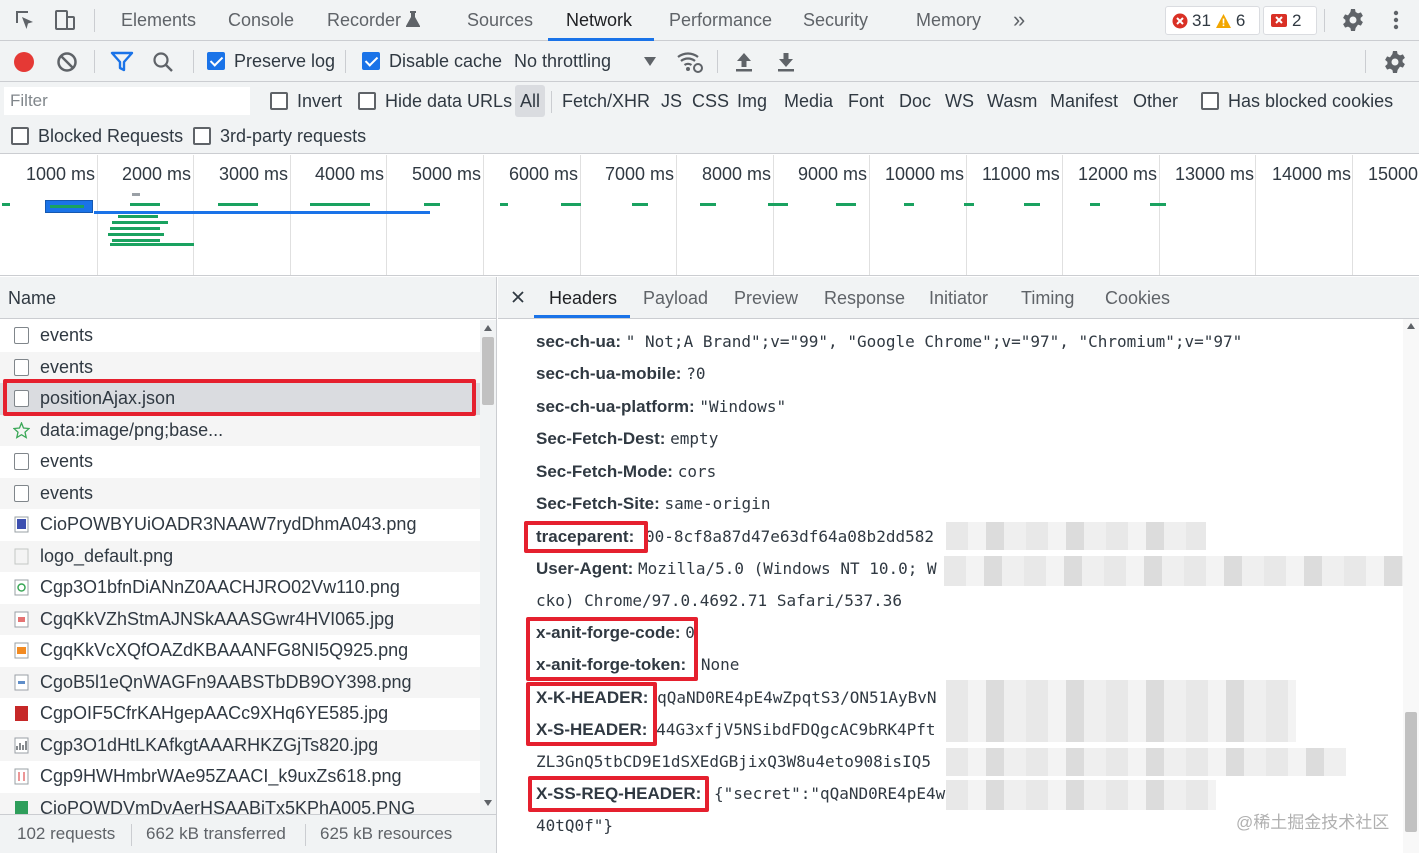 This screenshot has height=853, width=1419. Describe the element at coordinates (158, 20) in the screenshot. I see `tab-elements: Elements` at that location.